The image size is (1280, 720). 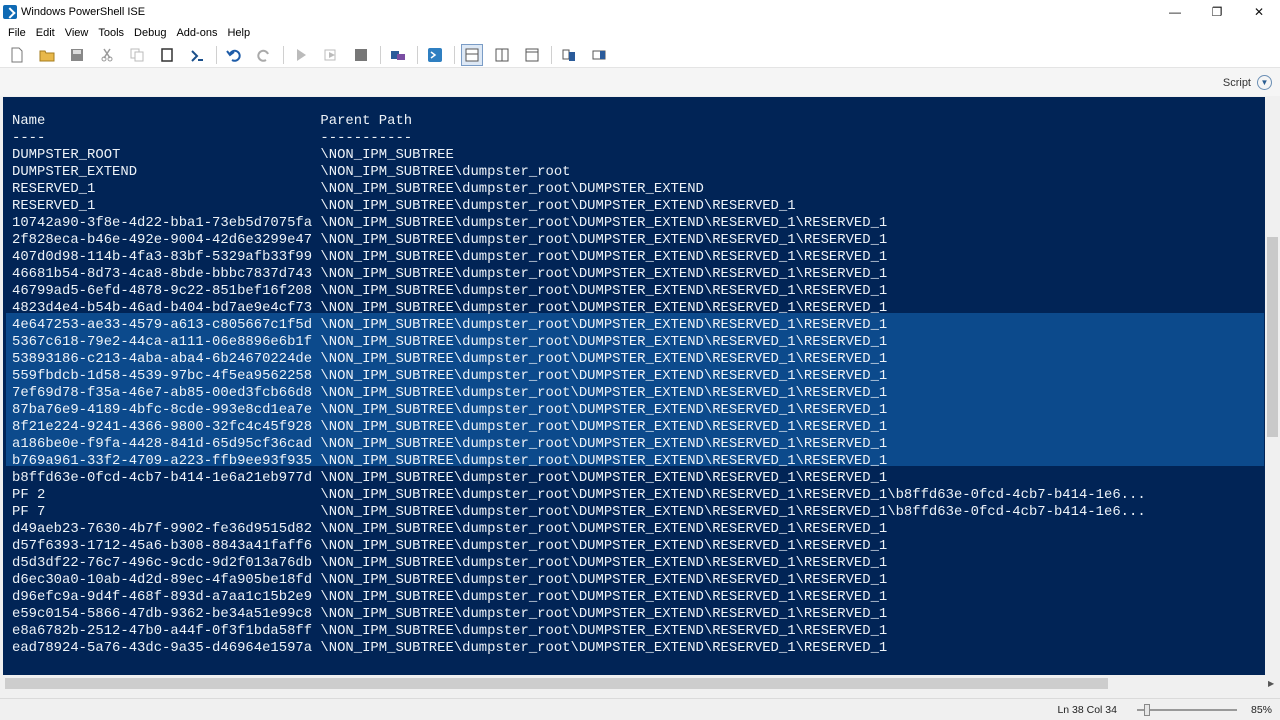 I want to click on run-command-icon, so click(x=197, y=55).